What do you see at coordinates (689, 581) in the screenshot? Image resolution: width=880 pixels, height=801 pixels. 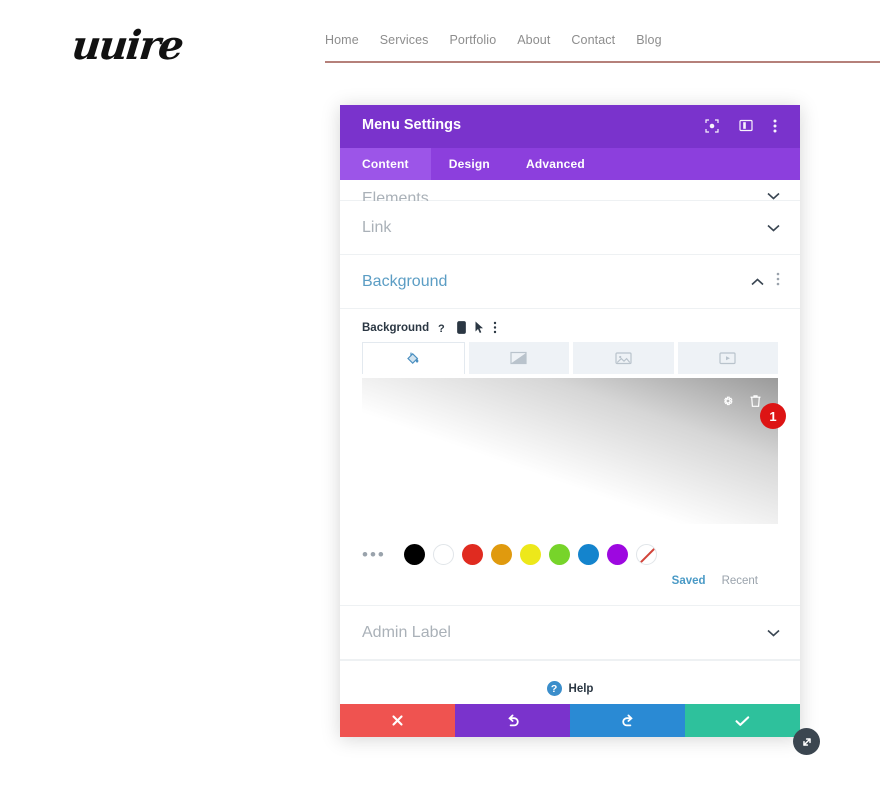 I see `palette-tab-saved: Saved` at bounding box center [689, 581].